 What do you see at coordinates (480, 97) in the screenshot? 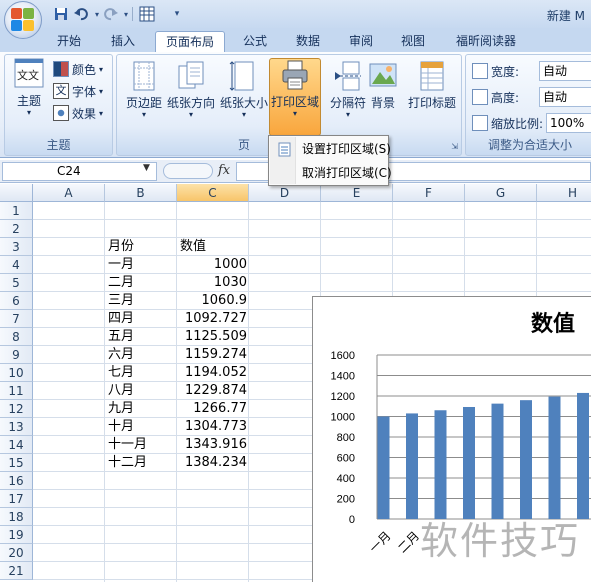
I see `height-icon` at bounding box center [480, 97].